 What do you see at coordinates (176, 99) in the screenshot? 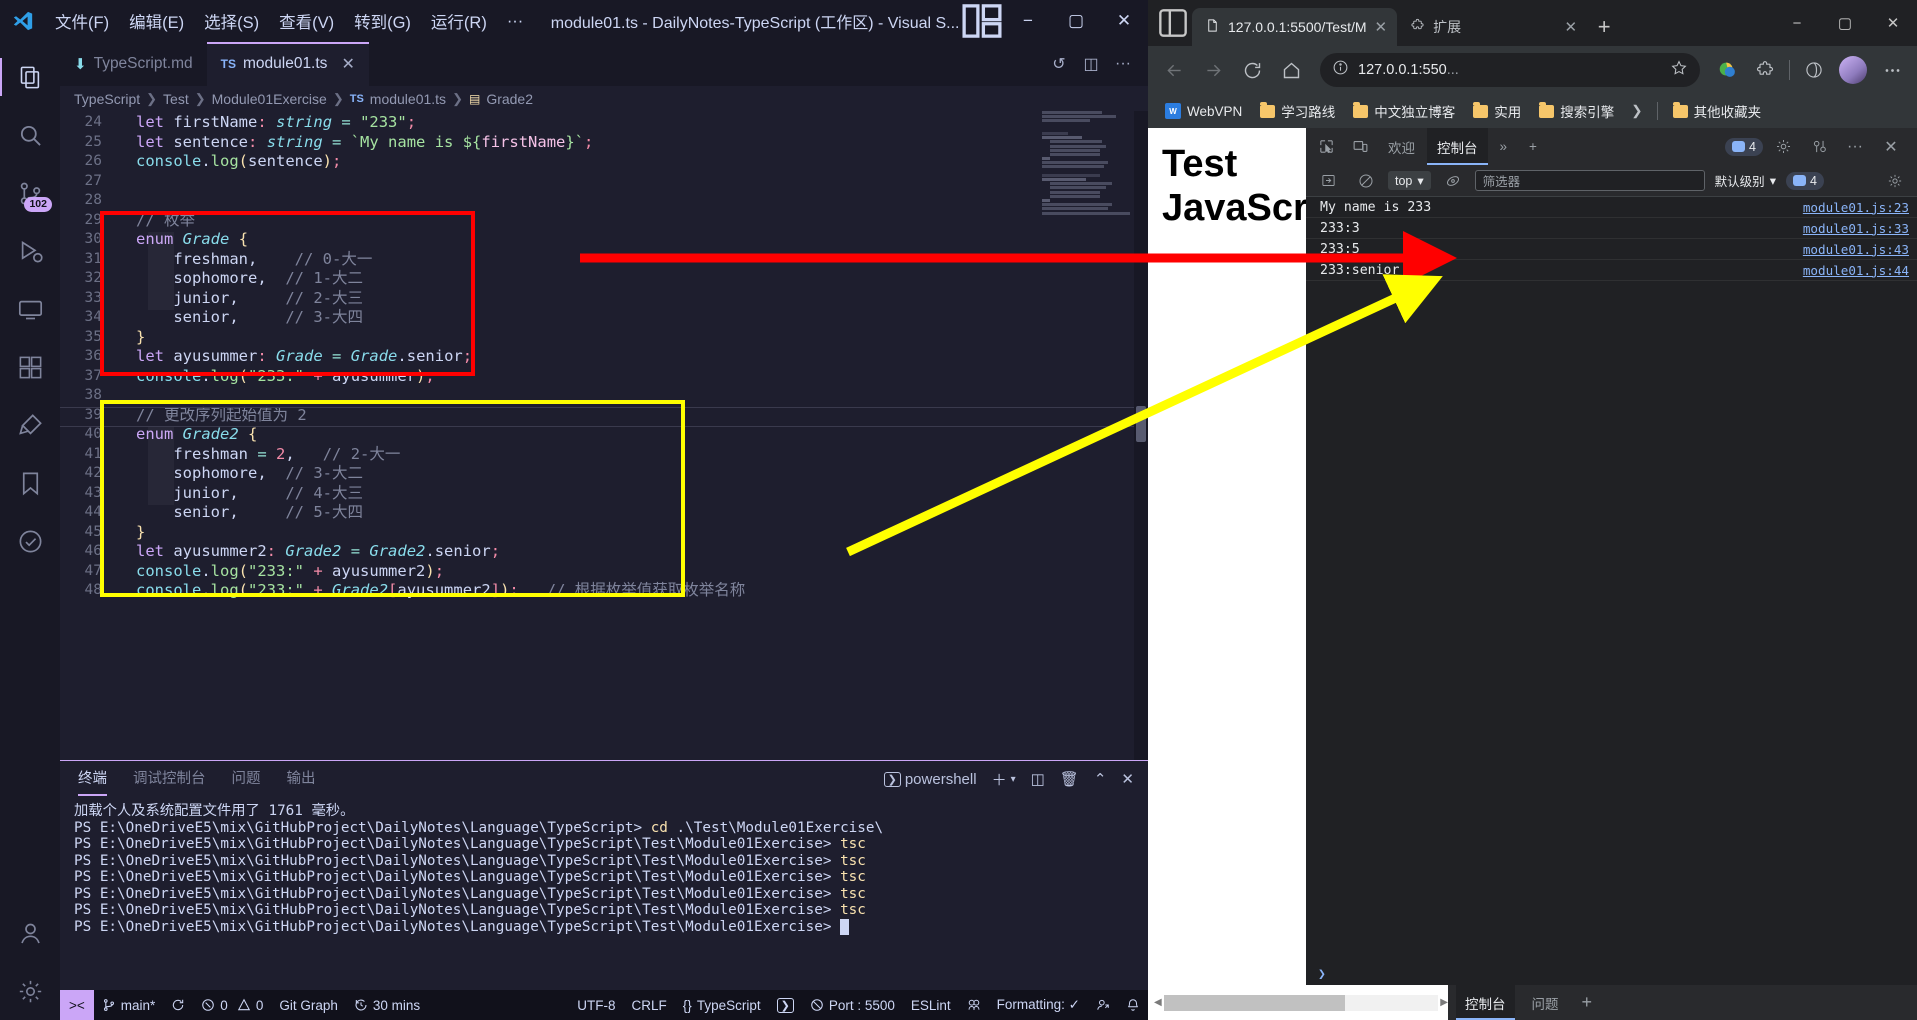
I see `breadcrumb-test: Test` at bounding box center [176, 99].